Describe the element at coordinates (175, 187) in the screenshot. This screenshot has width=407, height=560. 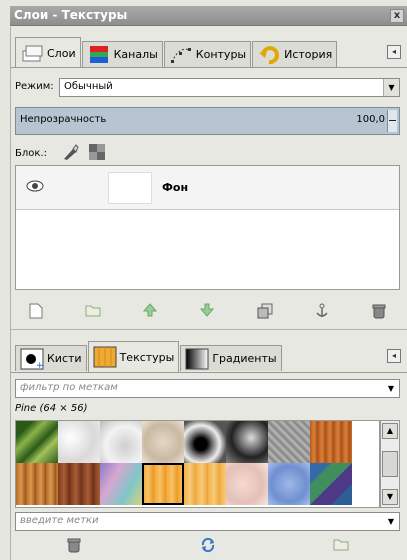
I see `layer-name: Фон` at that location.